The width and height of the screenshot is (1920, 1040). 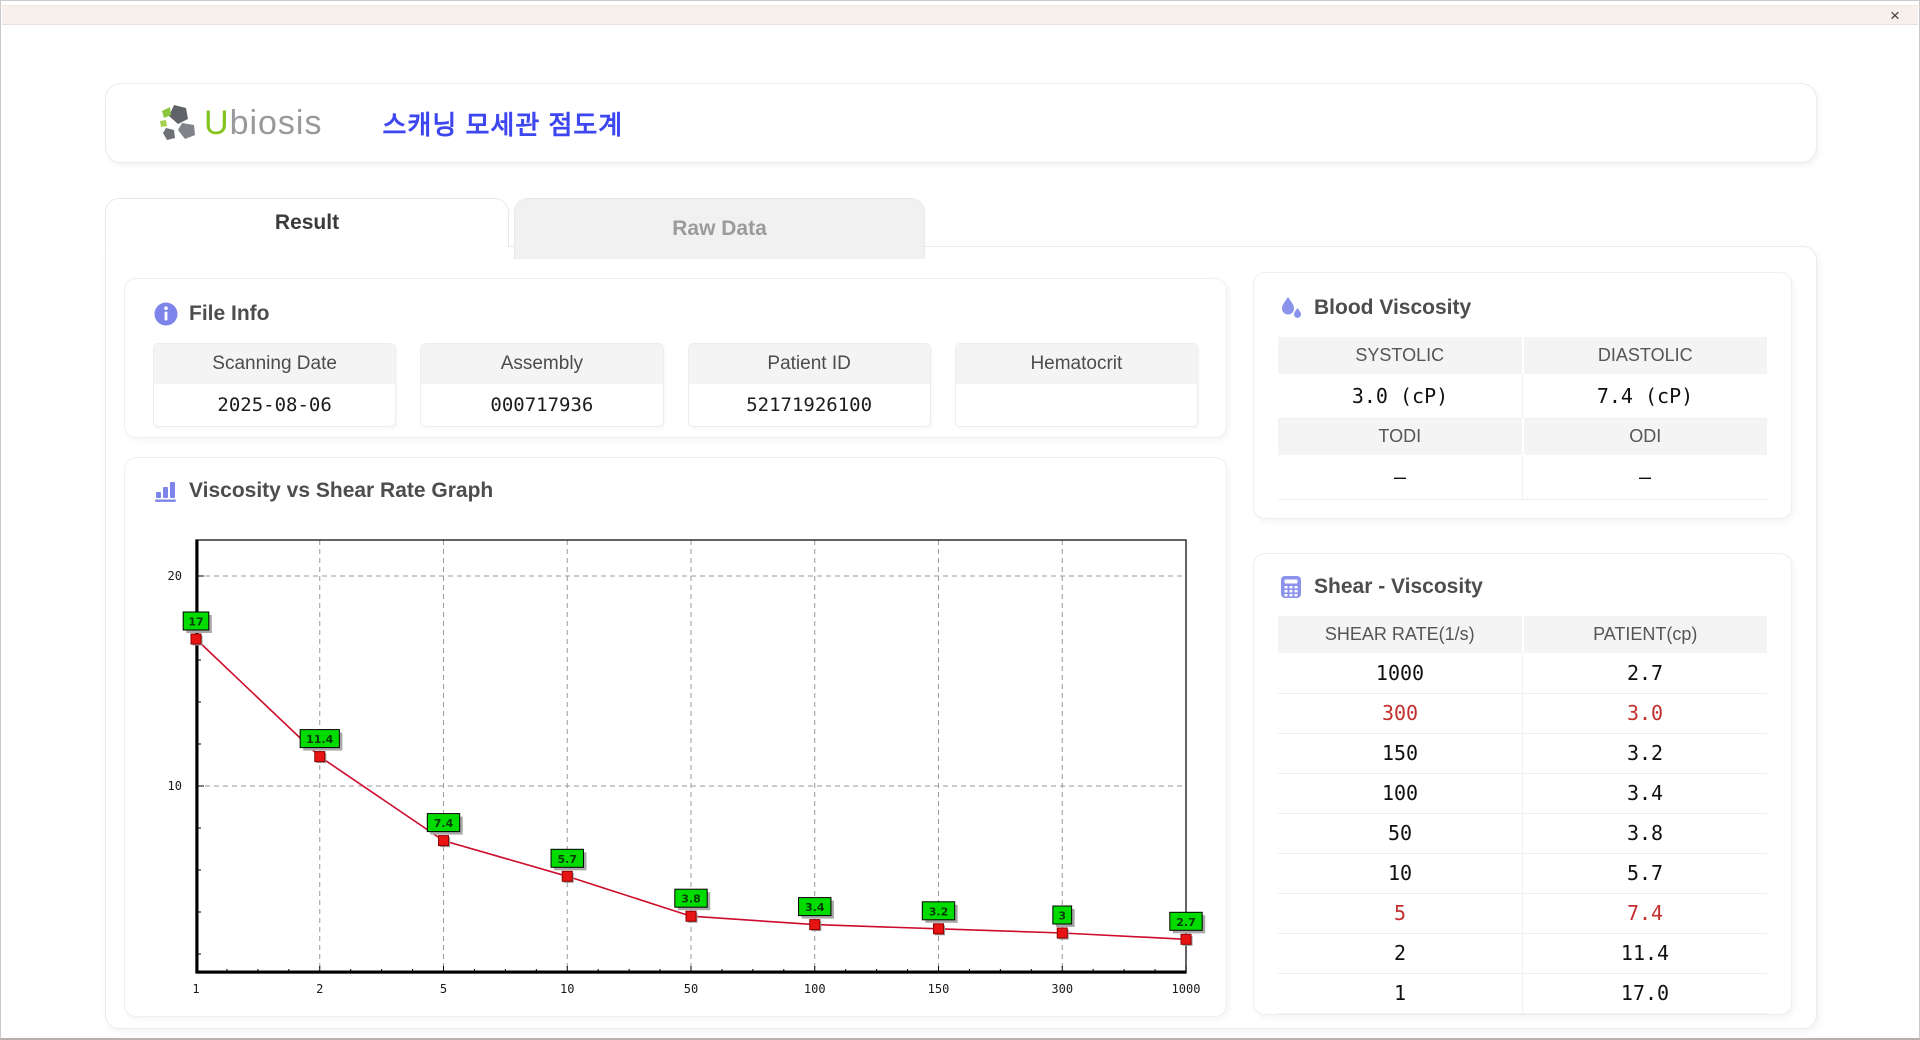 I want to click on shear-row: 100 3.4, so click(x=1522, y=793).